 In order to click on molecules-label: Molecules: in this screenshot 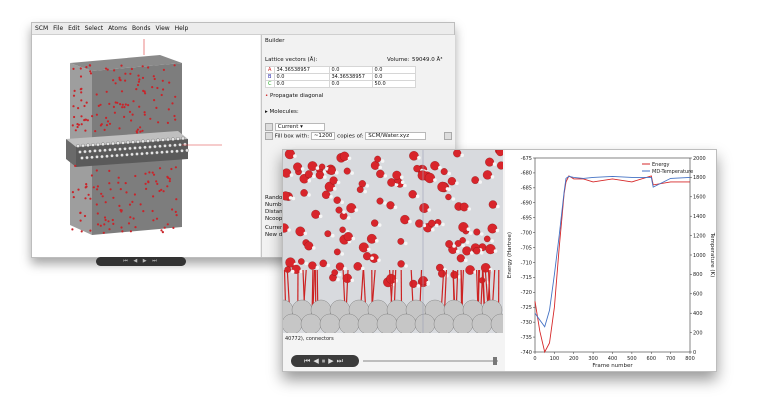, I will do `click(284, 112)`.